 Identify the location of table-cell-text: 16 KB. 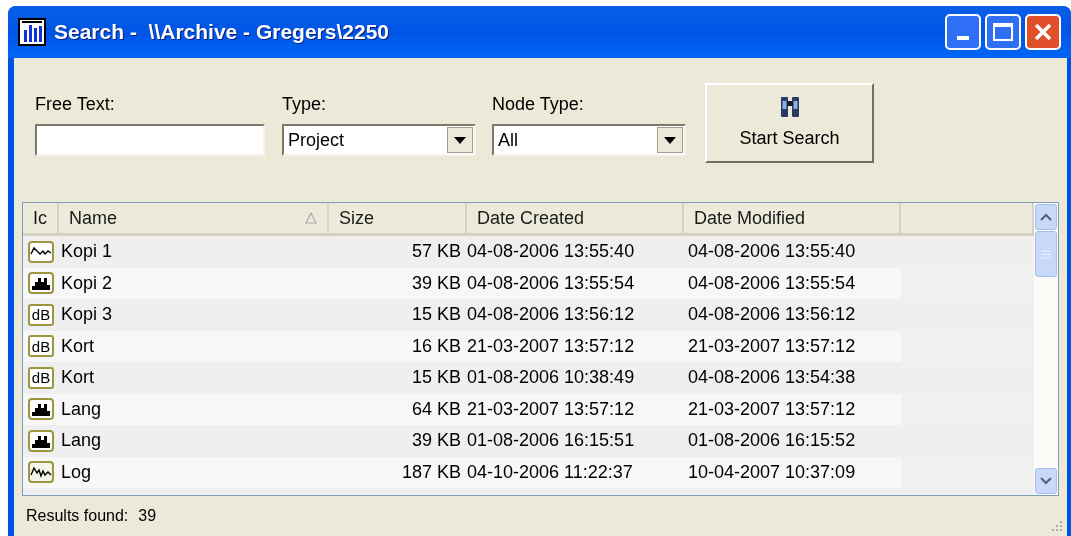
(436, 346).